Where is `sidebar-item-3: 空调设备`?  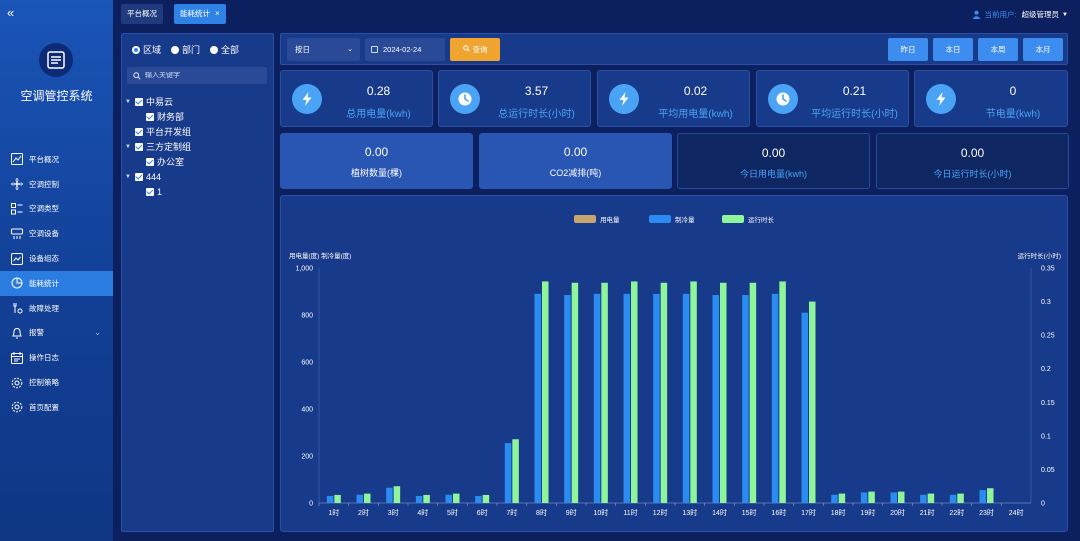 sidebar-item-3: 空调设备 is located at coordinates (56, 233).